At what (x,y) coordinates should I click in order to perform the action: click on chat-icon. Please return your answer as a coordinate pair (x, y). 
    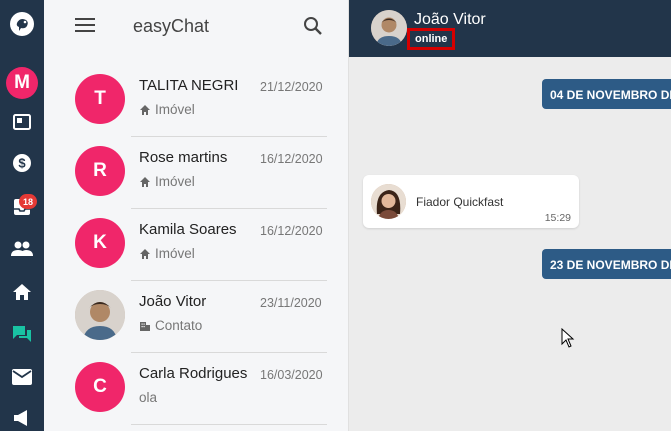
    Looking at the image, I should click on (22, 334).